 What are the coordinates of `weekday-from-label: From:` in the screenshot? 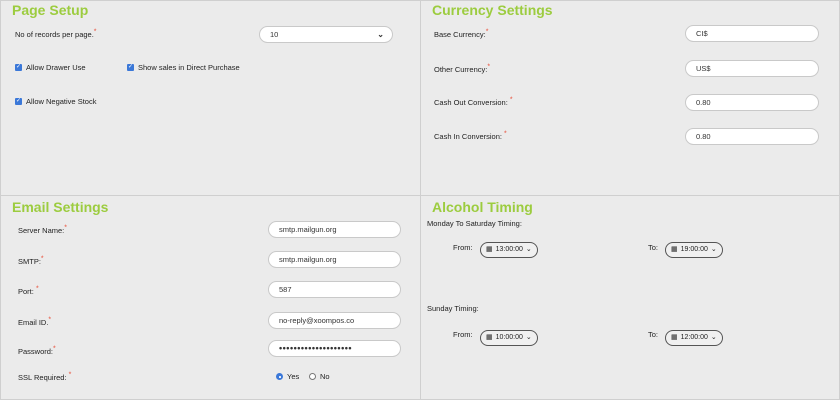 It's located at (463, 247).